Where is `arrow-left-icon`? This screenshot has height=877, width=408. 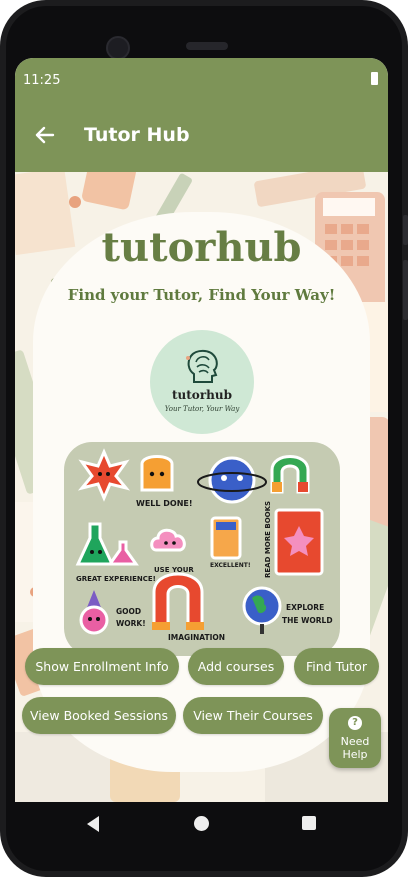
arrow-left-icon is located at coordinates (45, 135).